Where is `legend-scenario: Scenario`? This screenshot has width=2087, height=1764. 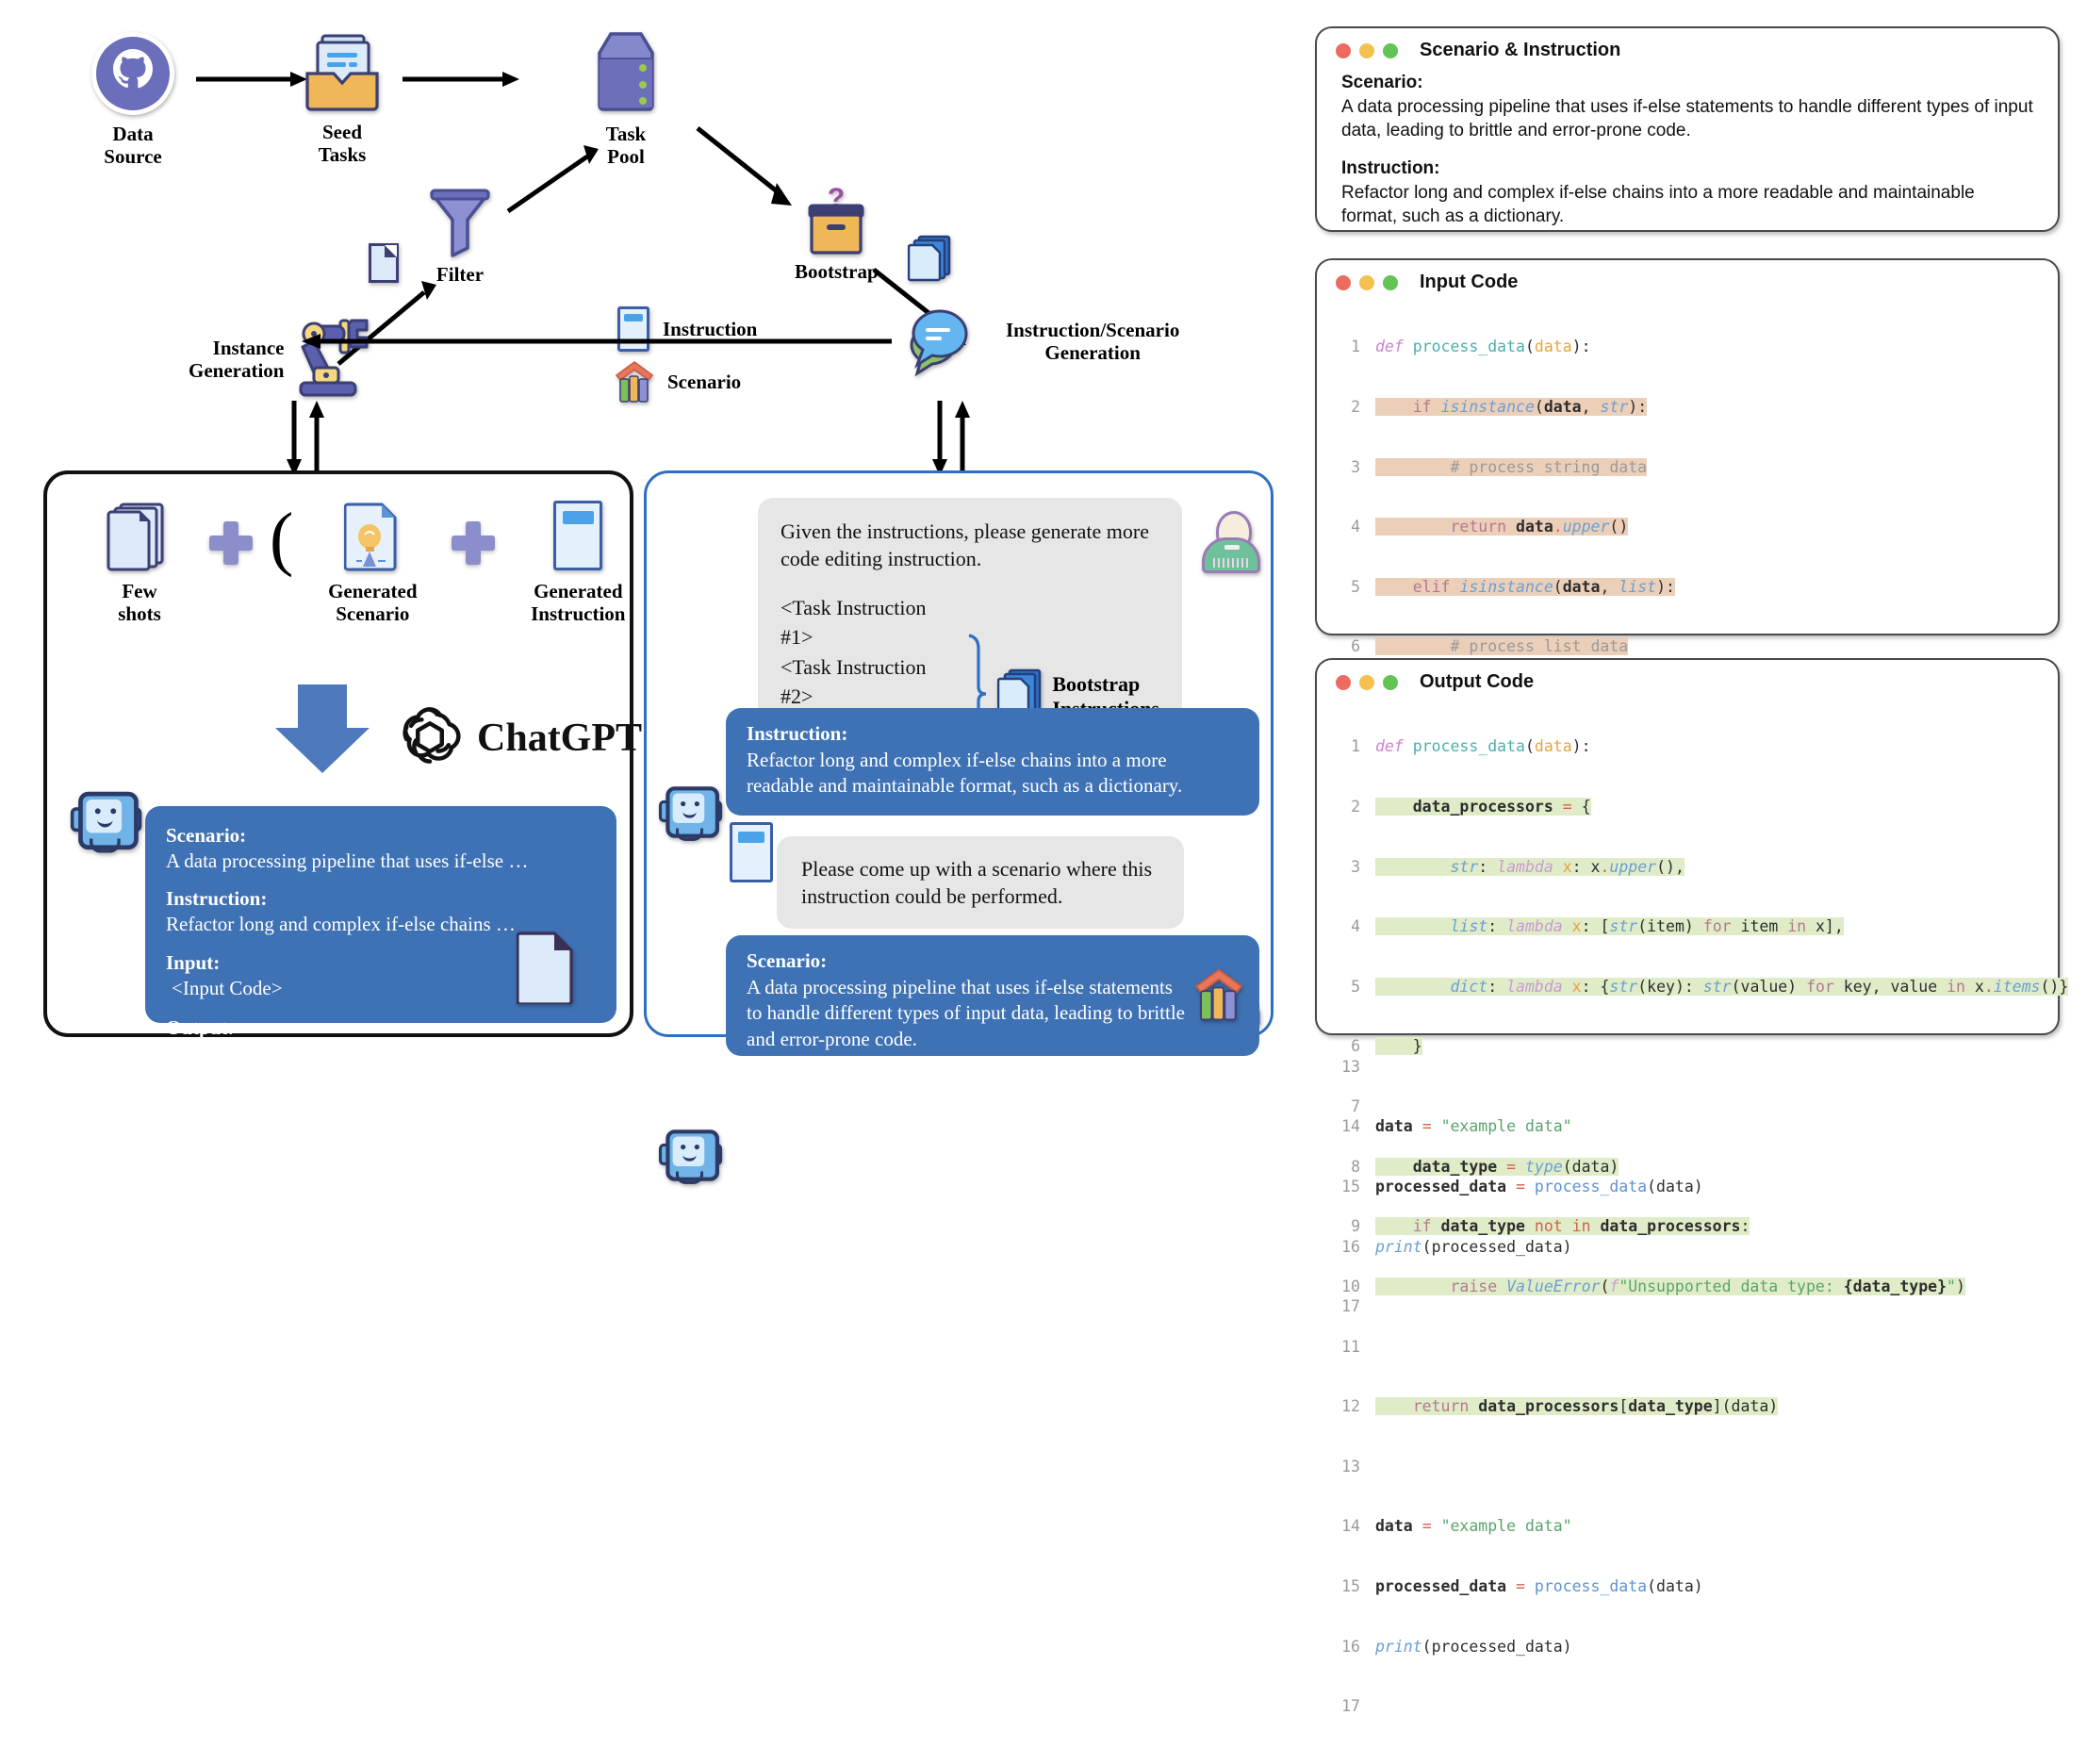 legend-scenario: Scenario is located at coordinates (678, 382).